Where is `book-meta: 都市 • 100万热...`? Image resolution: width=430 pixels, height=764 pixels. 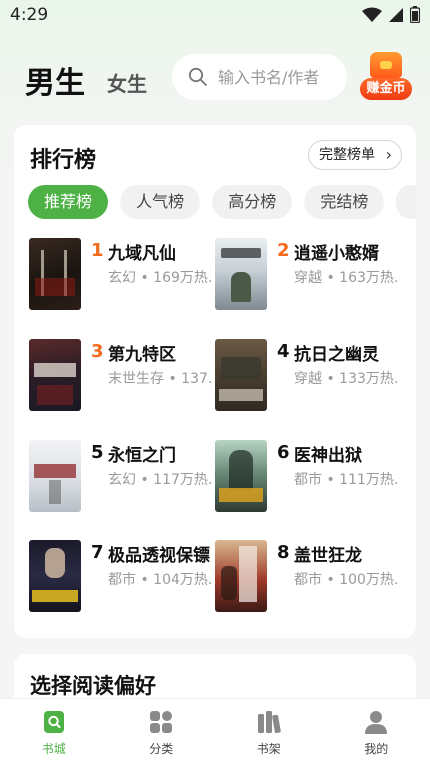
book-meta: 都市 • 100万热... is located at coordinates (346, 580).